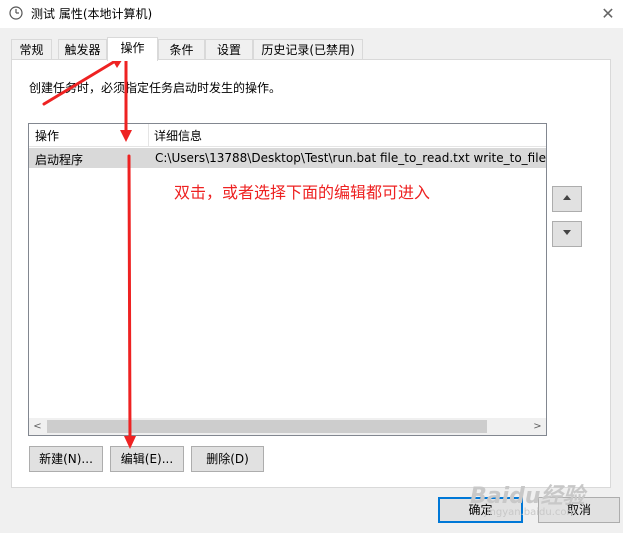 The image size is (623, 533). What do you see at coordinates (16, 13) in the screenshot?
I see `clock-icon` at bounding box center [16, 13].